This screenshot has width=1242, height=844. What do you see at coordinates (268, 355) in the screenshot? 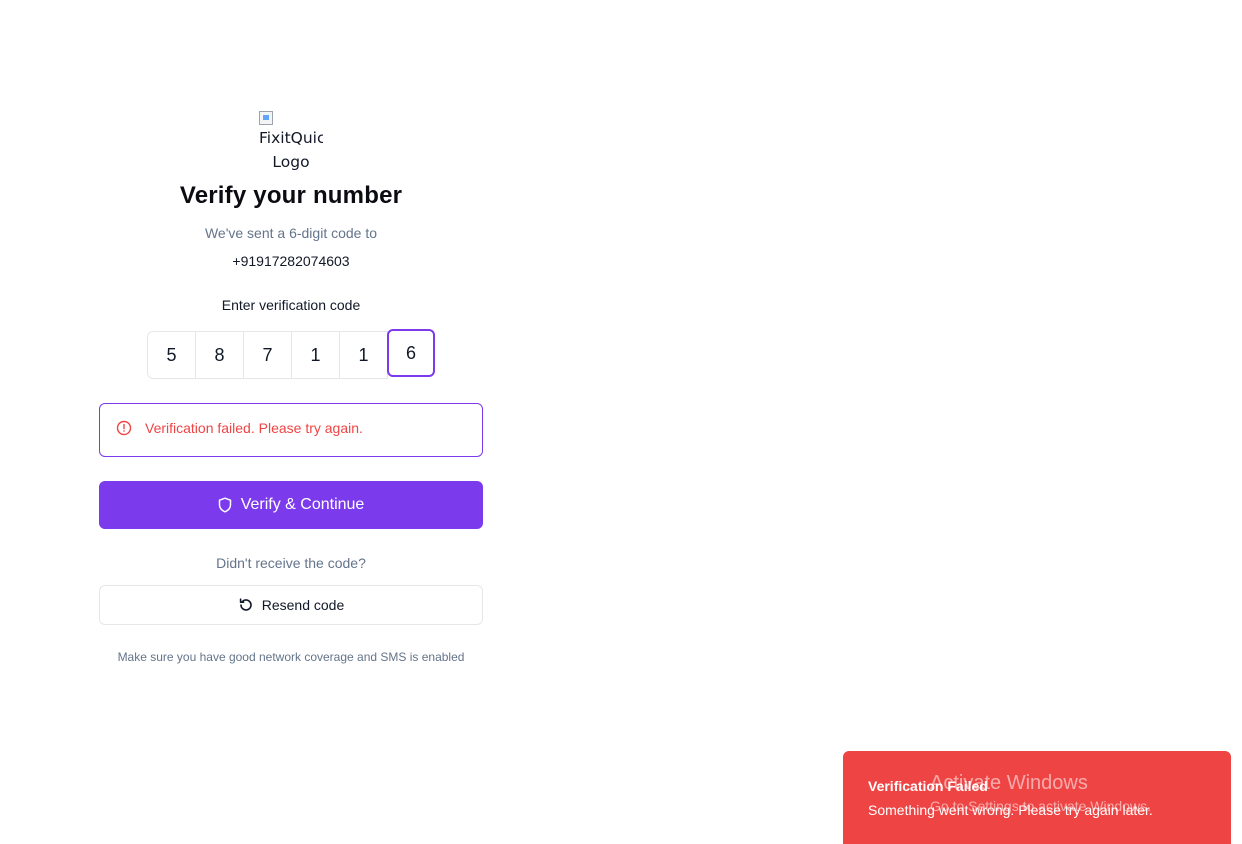
I see `otp-digit-3: 7` at bounding box center [268, 355].